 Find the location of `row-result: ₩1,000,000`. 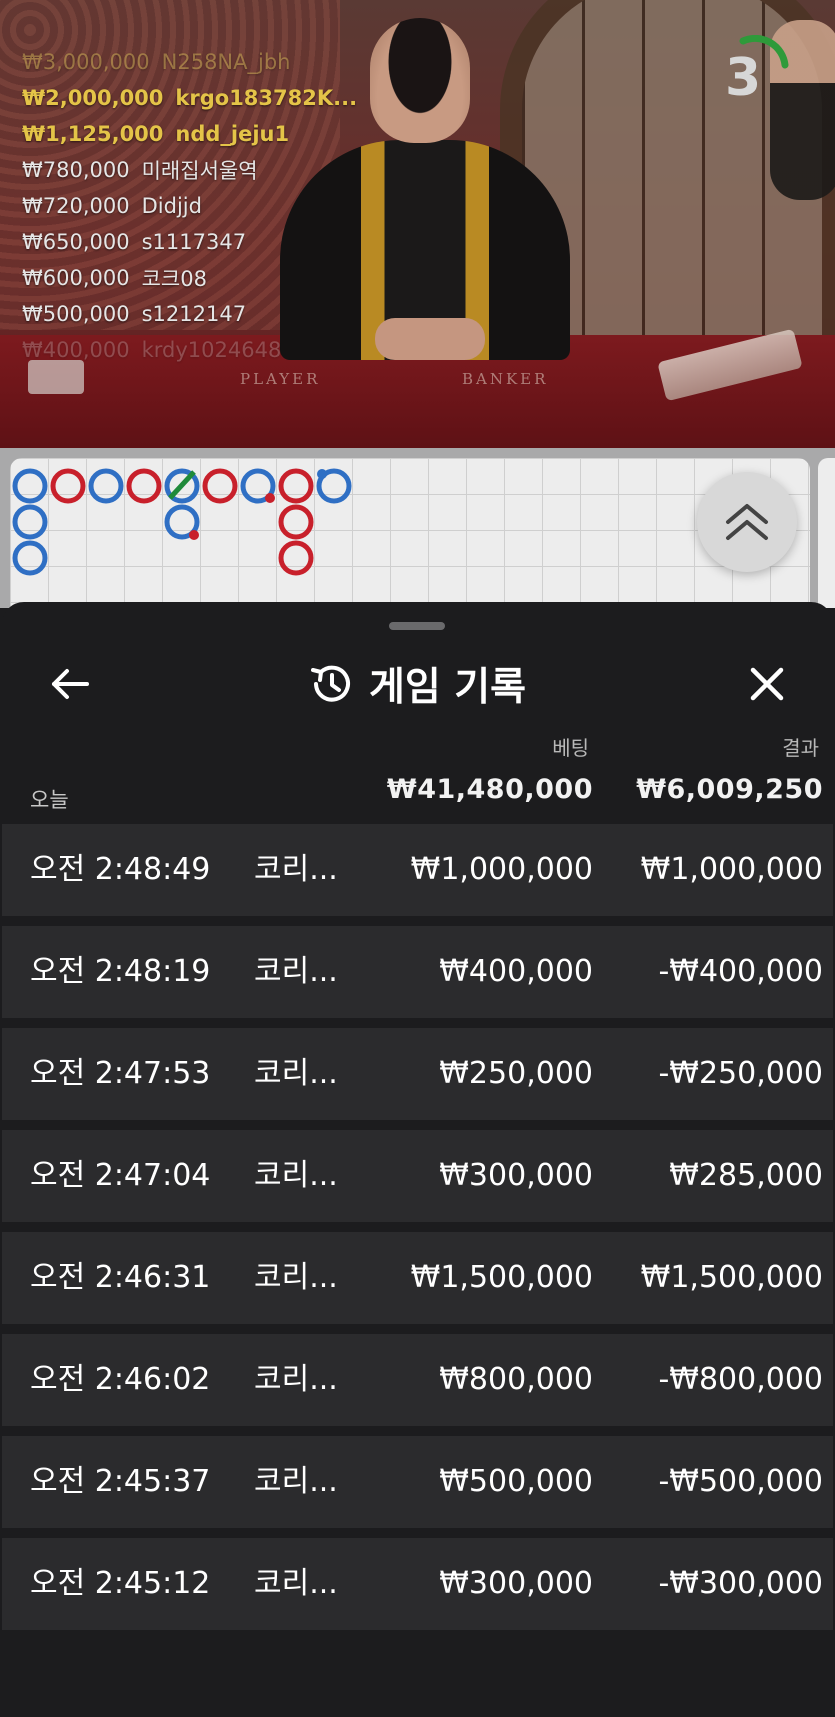

row-result: ₩1,000,000 is located at coordinates (731, 869).